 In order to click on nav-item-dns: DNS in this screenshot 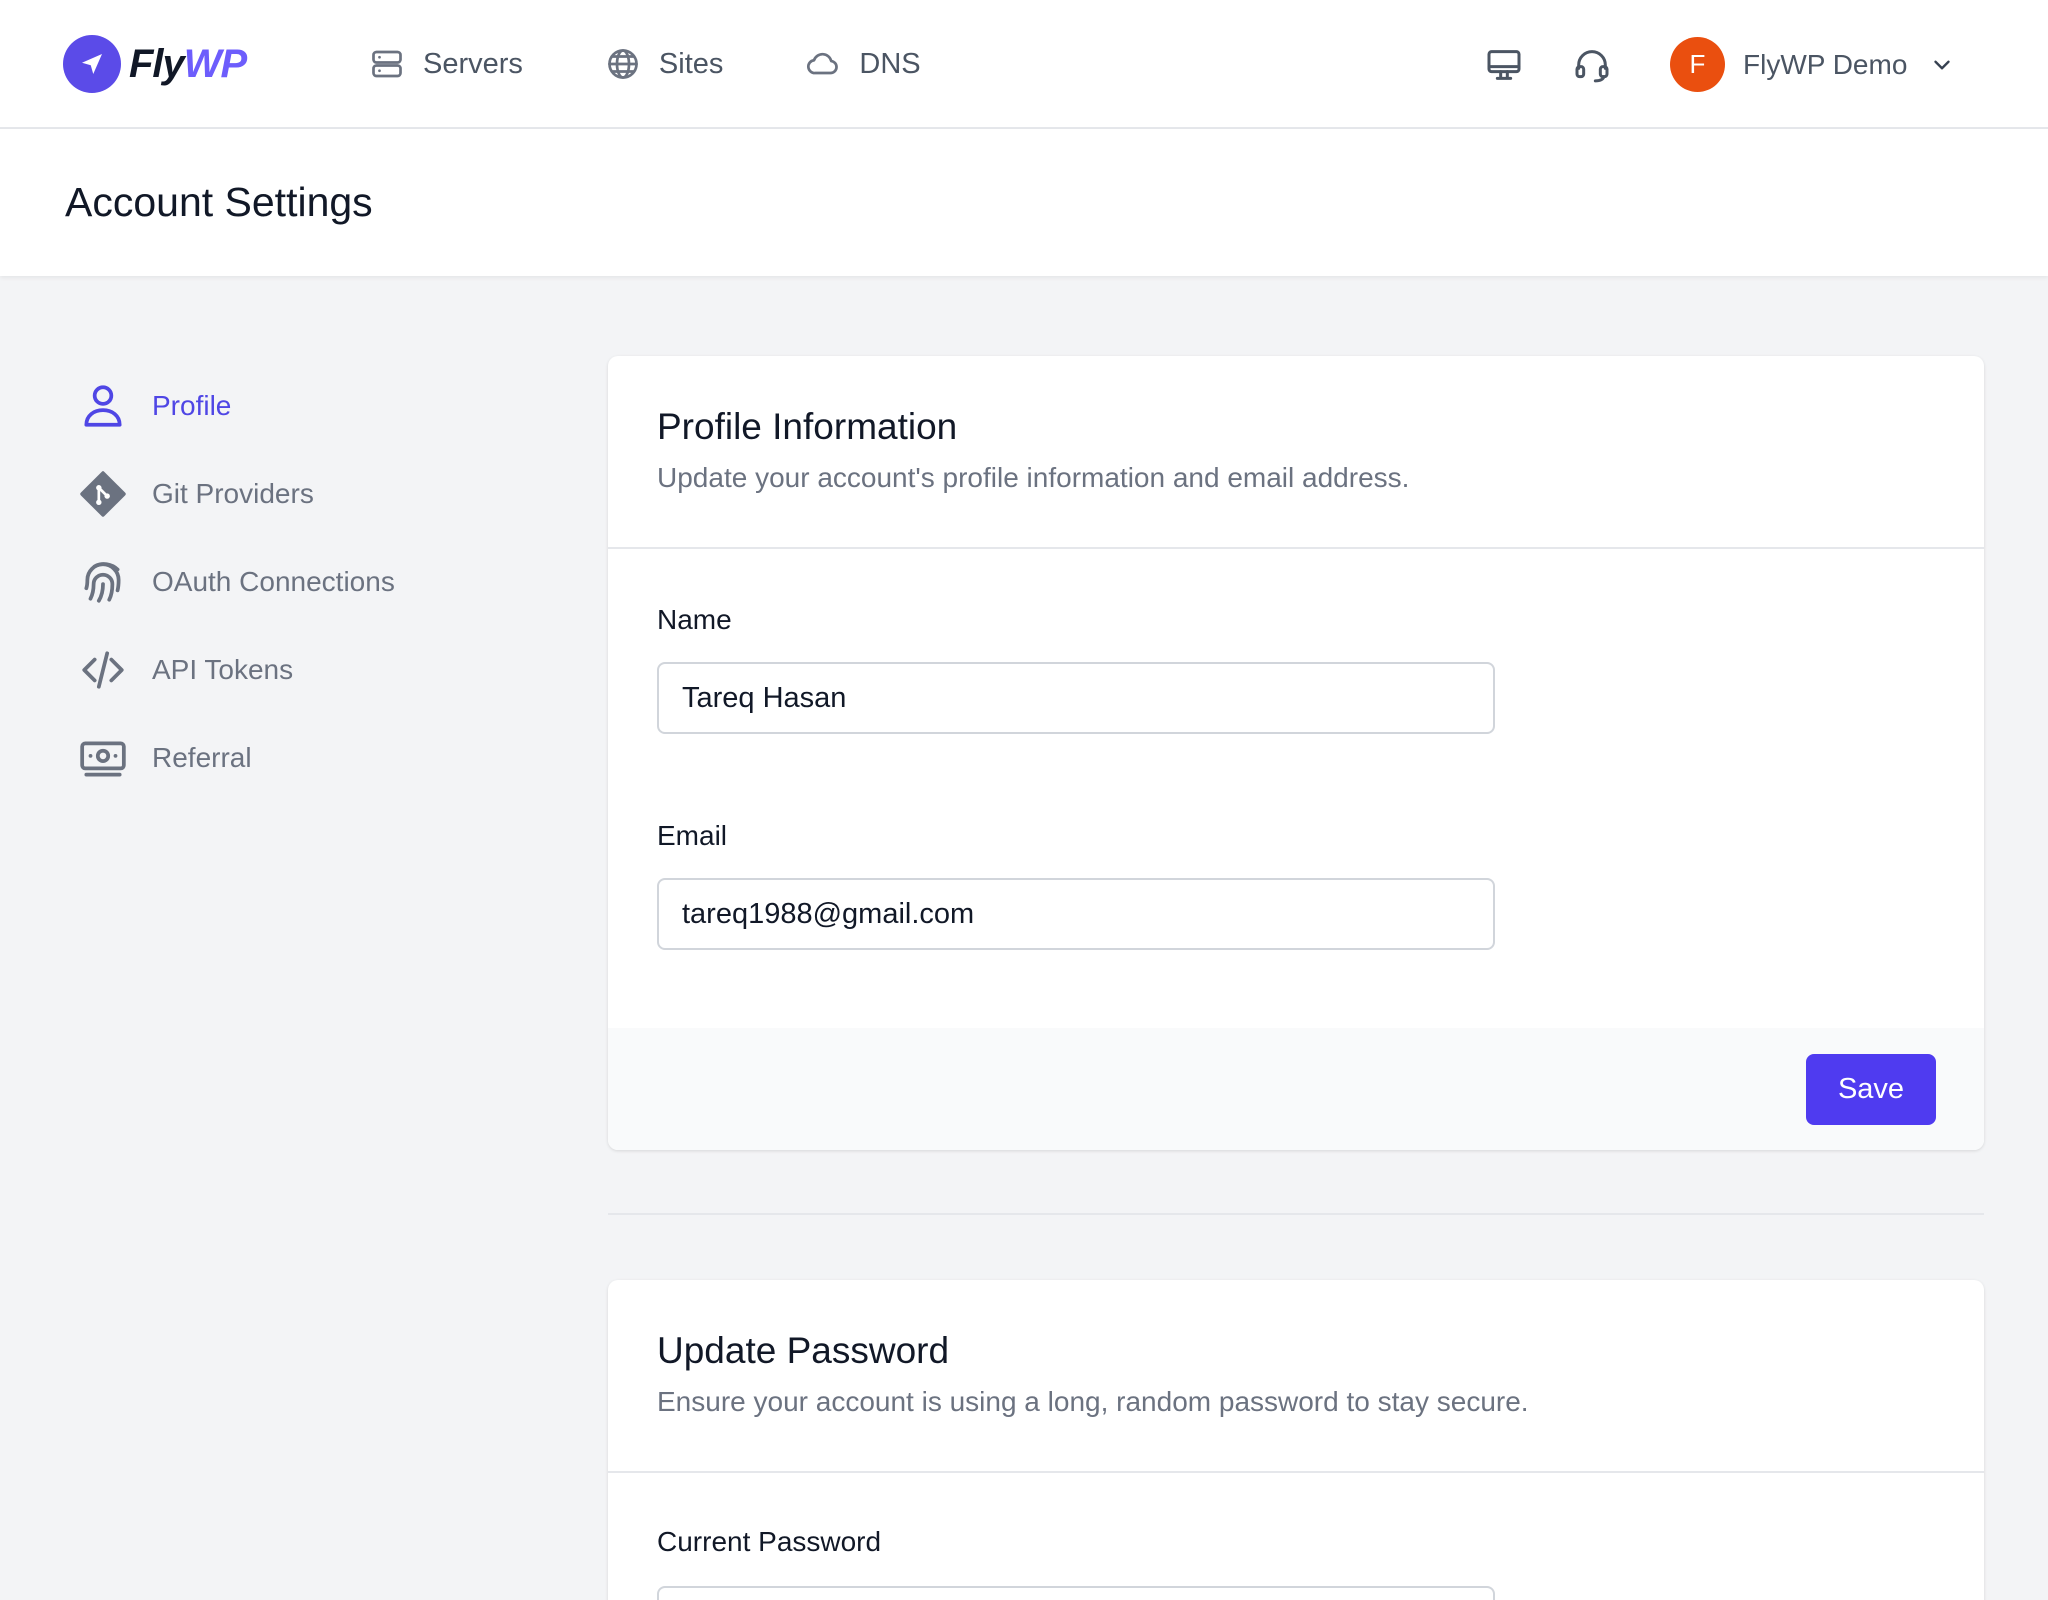, I will do `click(863, 64)`.